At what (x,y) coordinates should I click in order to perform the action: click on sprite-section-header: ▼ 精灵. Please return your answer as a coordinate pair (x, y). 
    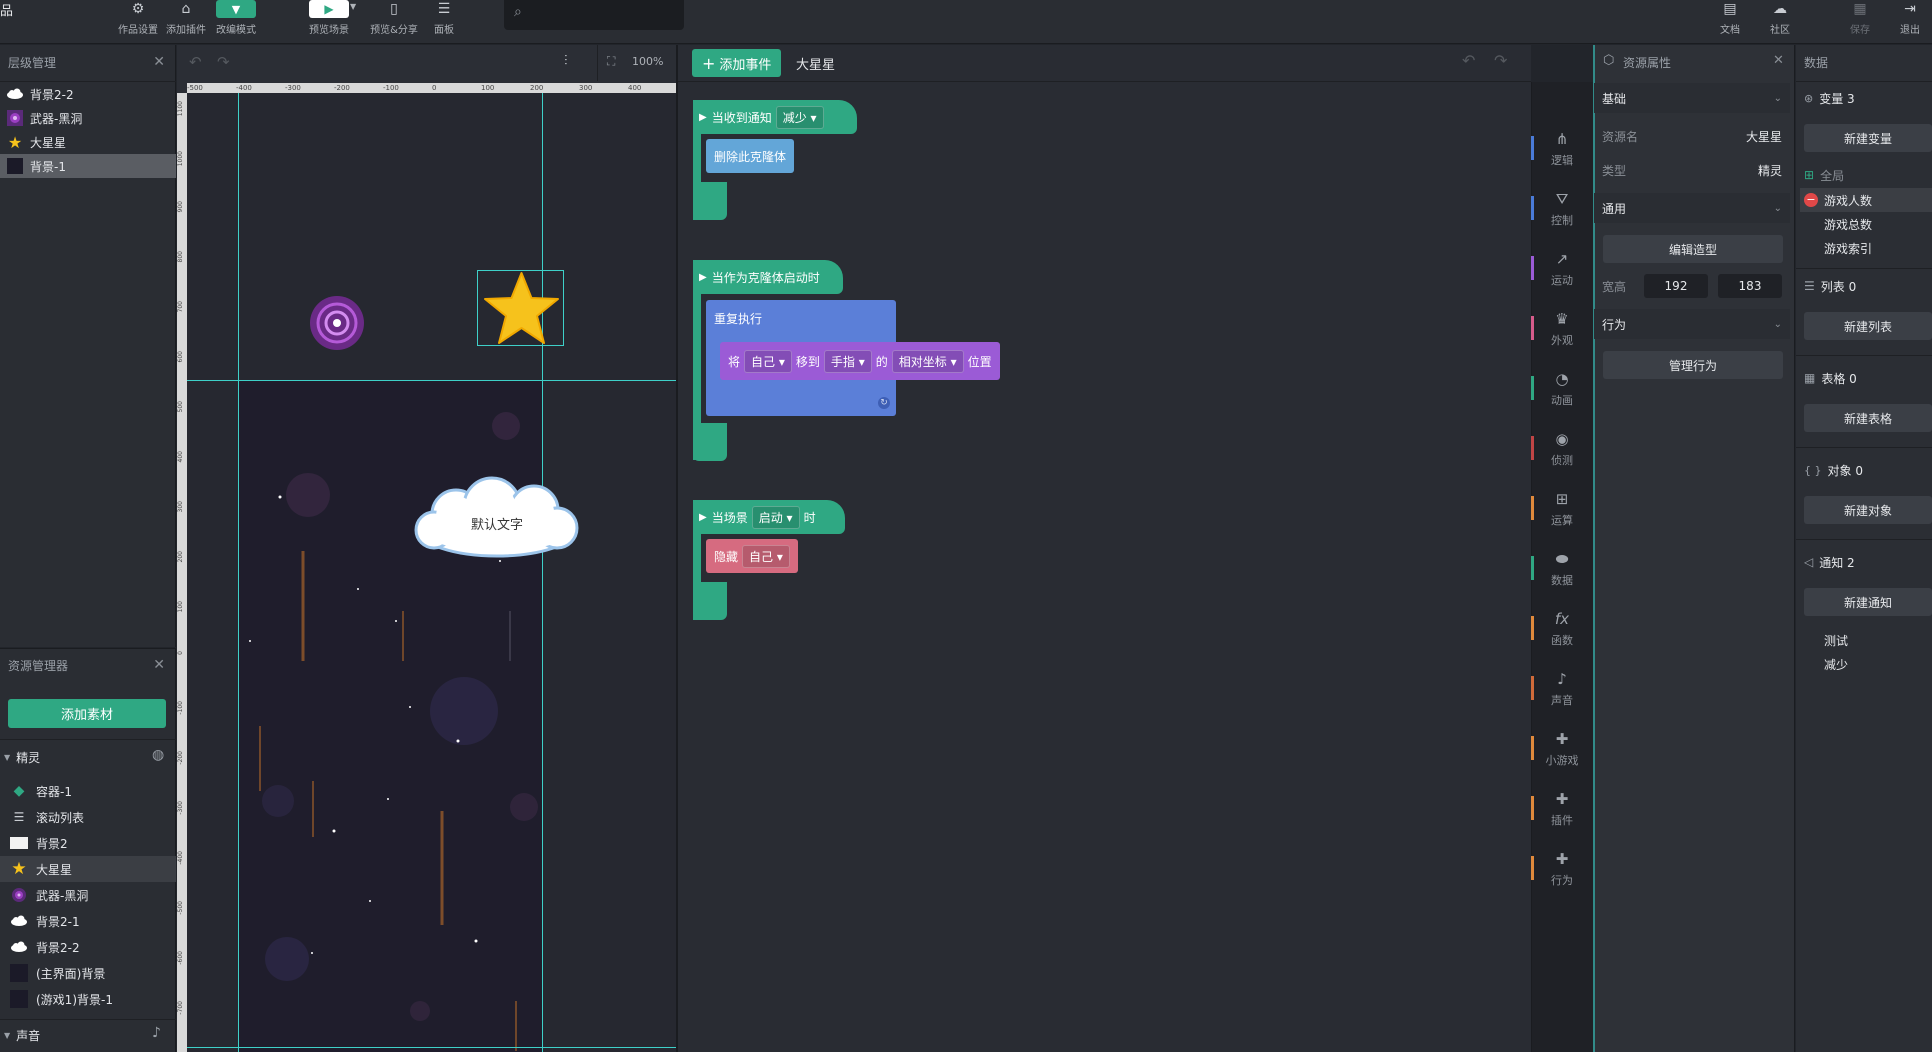
    Looking at the image, I should click on (22, 757).